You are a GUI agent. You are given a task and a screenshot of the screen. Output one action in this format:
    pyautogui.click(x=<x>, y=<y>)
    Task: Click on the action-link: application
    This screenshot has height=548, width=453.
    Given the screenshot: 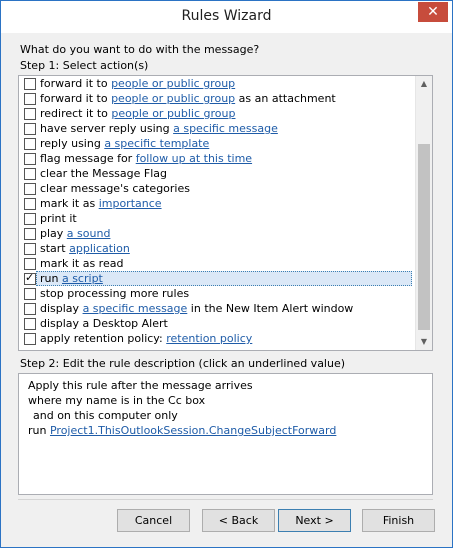 What is the action you would take?
    pyautogui.click(x=99, y=248)
    